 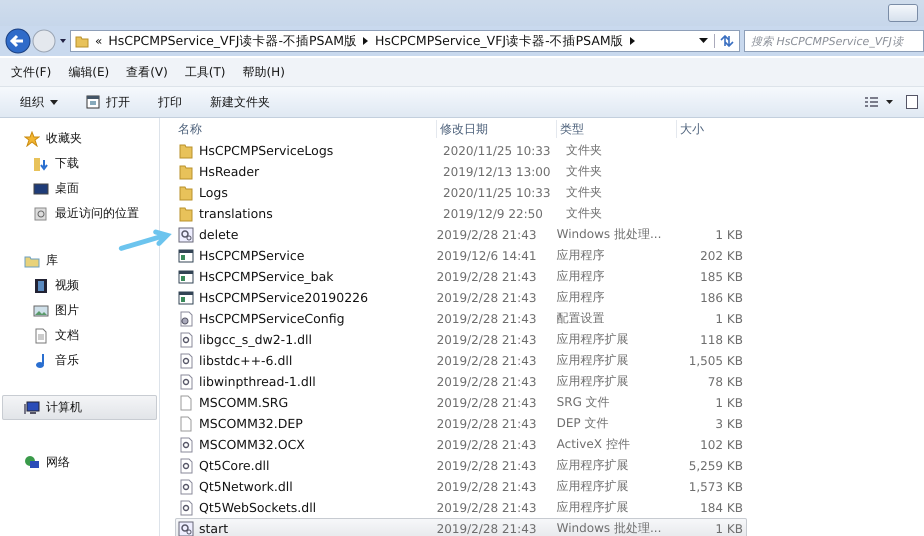 I want to click on file-size: 184 KB, so click(x=721, y=507).